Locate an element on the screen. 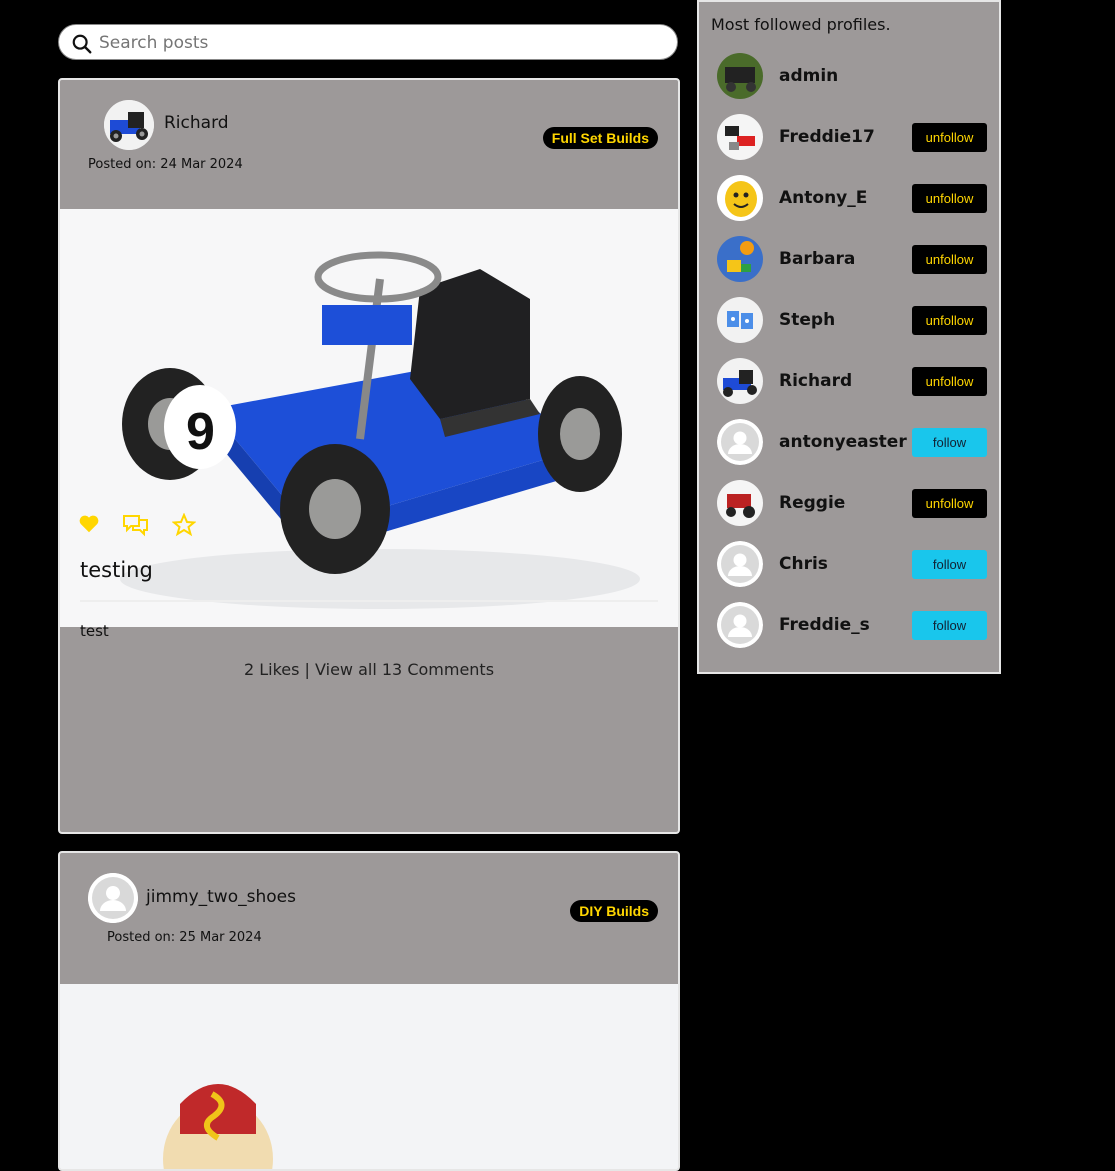 The height and width of the screenshot is (1171, 1115). lego-minifigure-image is located at coordinates (369, 1076).